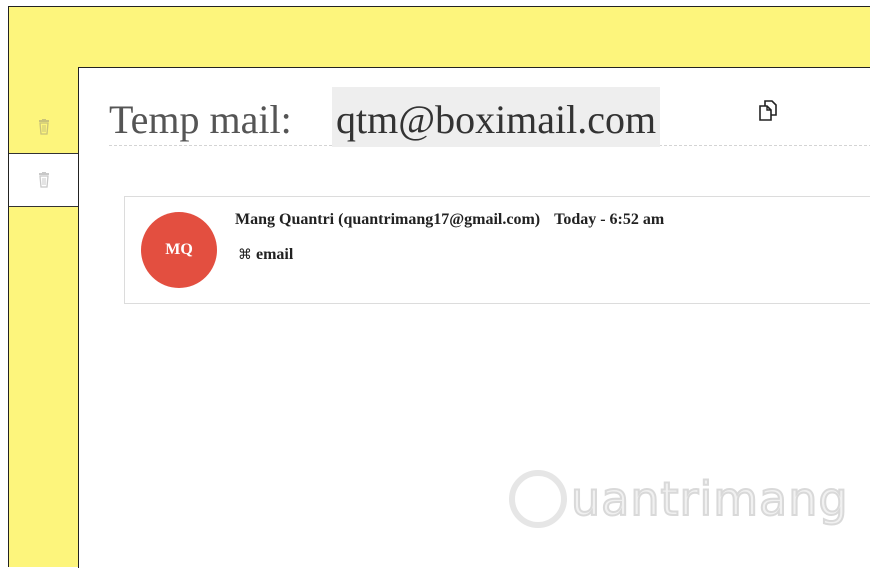 This screenshot has height=568, width=870. What do you see at coordinates (496, 117) in the screenshot?
I see `temp-mail-address: qtm@boximail.com` at bounding box center [496, 117].